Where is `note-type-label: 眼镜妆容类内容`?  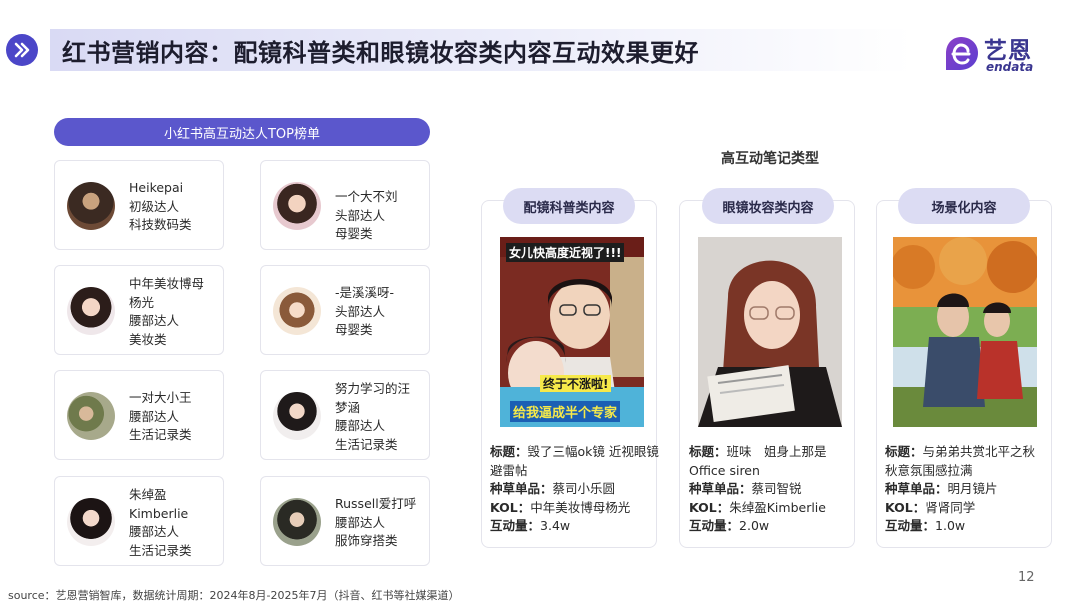 note-type-label: 眼镜妆容类内容 is located at coordinates (768, 206).